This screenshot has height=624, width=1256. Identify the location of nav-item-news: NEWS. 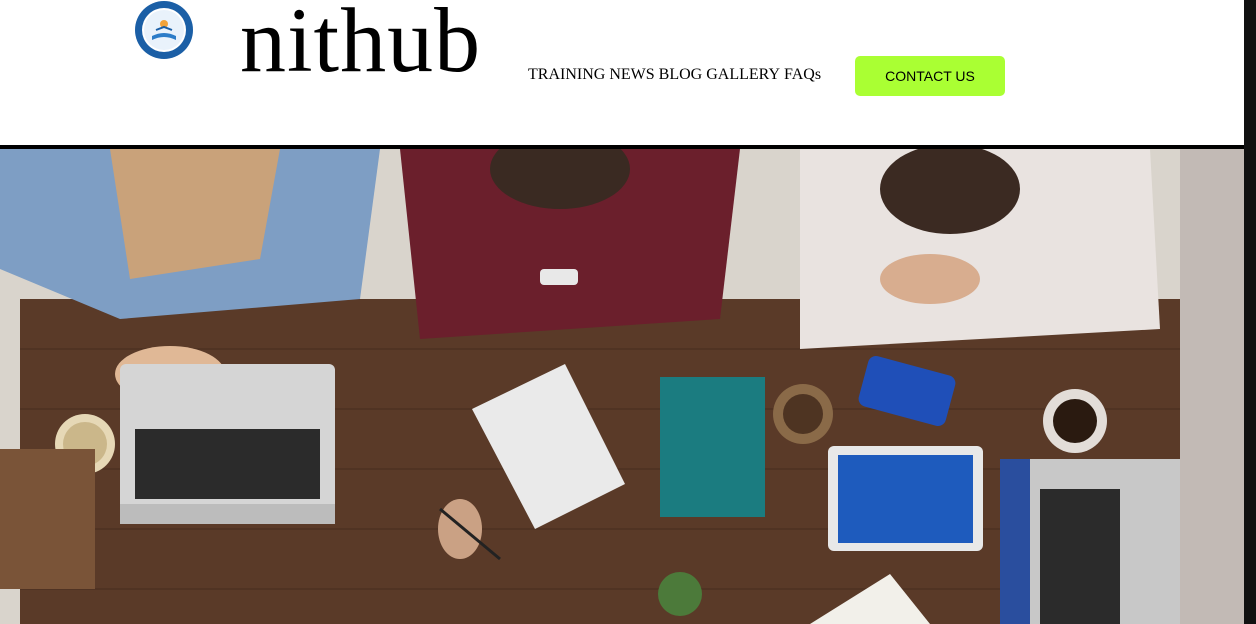
(631, 75).